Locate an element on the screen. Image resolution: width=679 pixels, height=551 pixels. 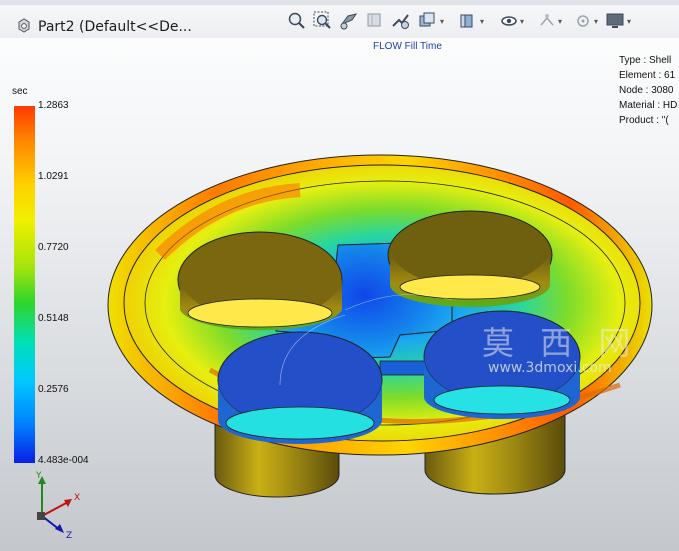
cavity-hole-top-left is located at coordinates (260, 281).